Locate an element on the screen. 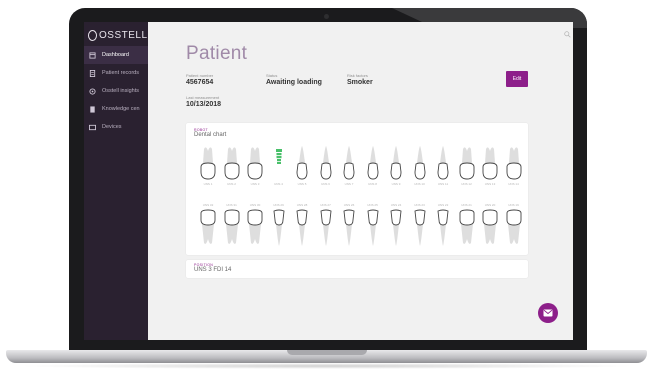 This screenshot has width=653, height=387. tooth-number: UNS 25 is located at coordinates (372, 205).